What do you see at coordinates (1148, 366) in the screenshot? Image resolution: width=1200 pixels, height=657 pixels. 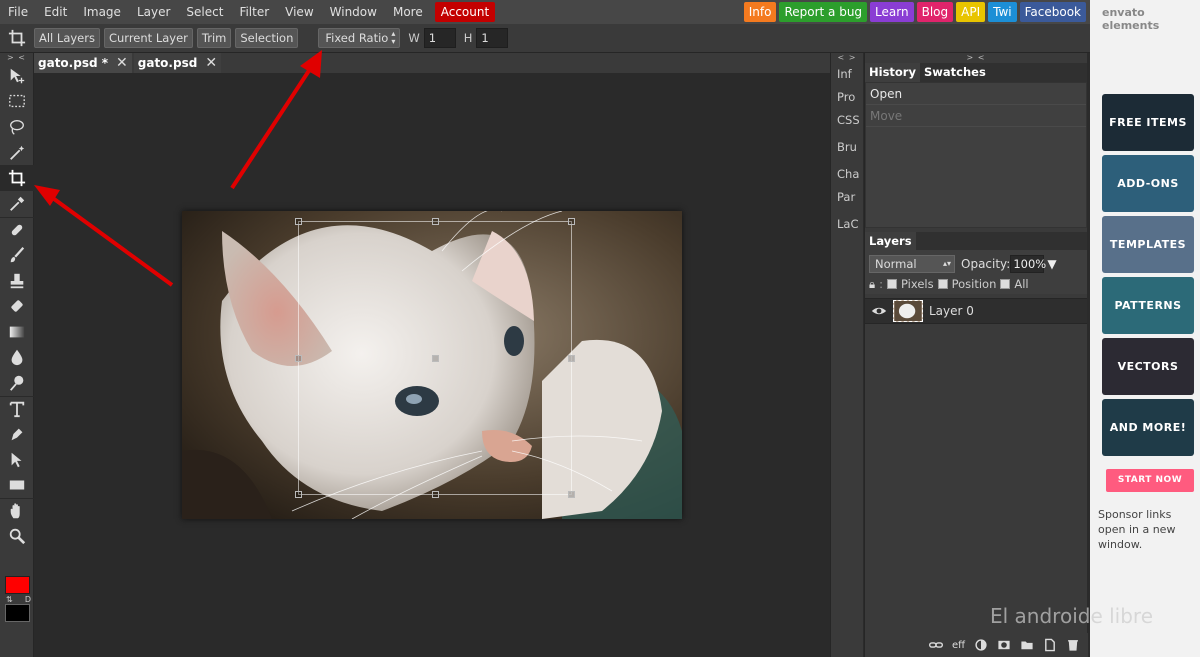 I see `ad-tile-vectors: VECTORS` at bounding box center [1148, 366].